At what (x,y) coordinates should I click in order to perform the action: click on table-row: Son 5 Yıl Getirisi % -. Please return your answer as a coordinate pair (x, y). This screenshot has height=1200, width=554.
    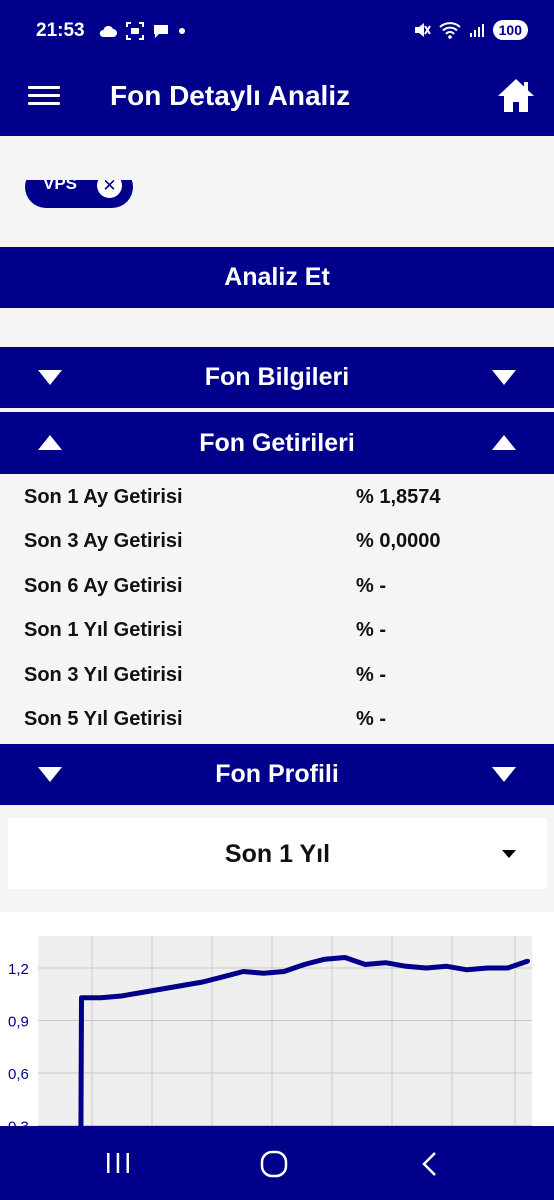
    Looking at the image, I should click on (205, 719).